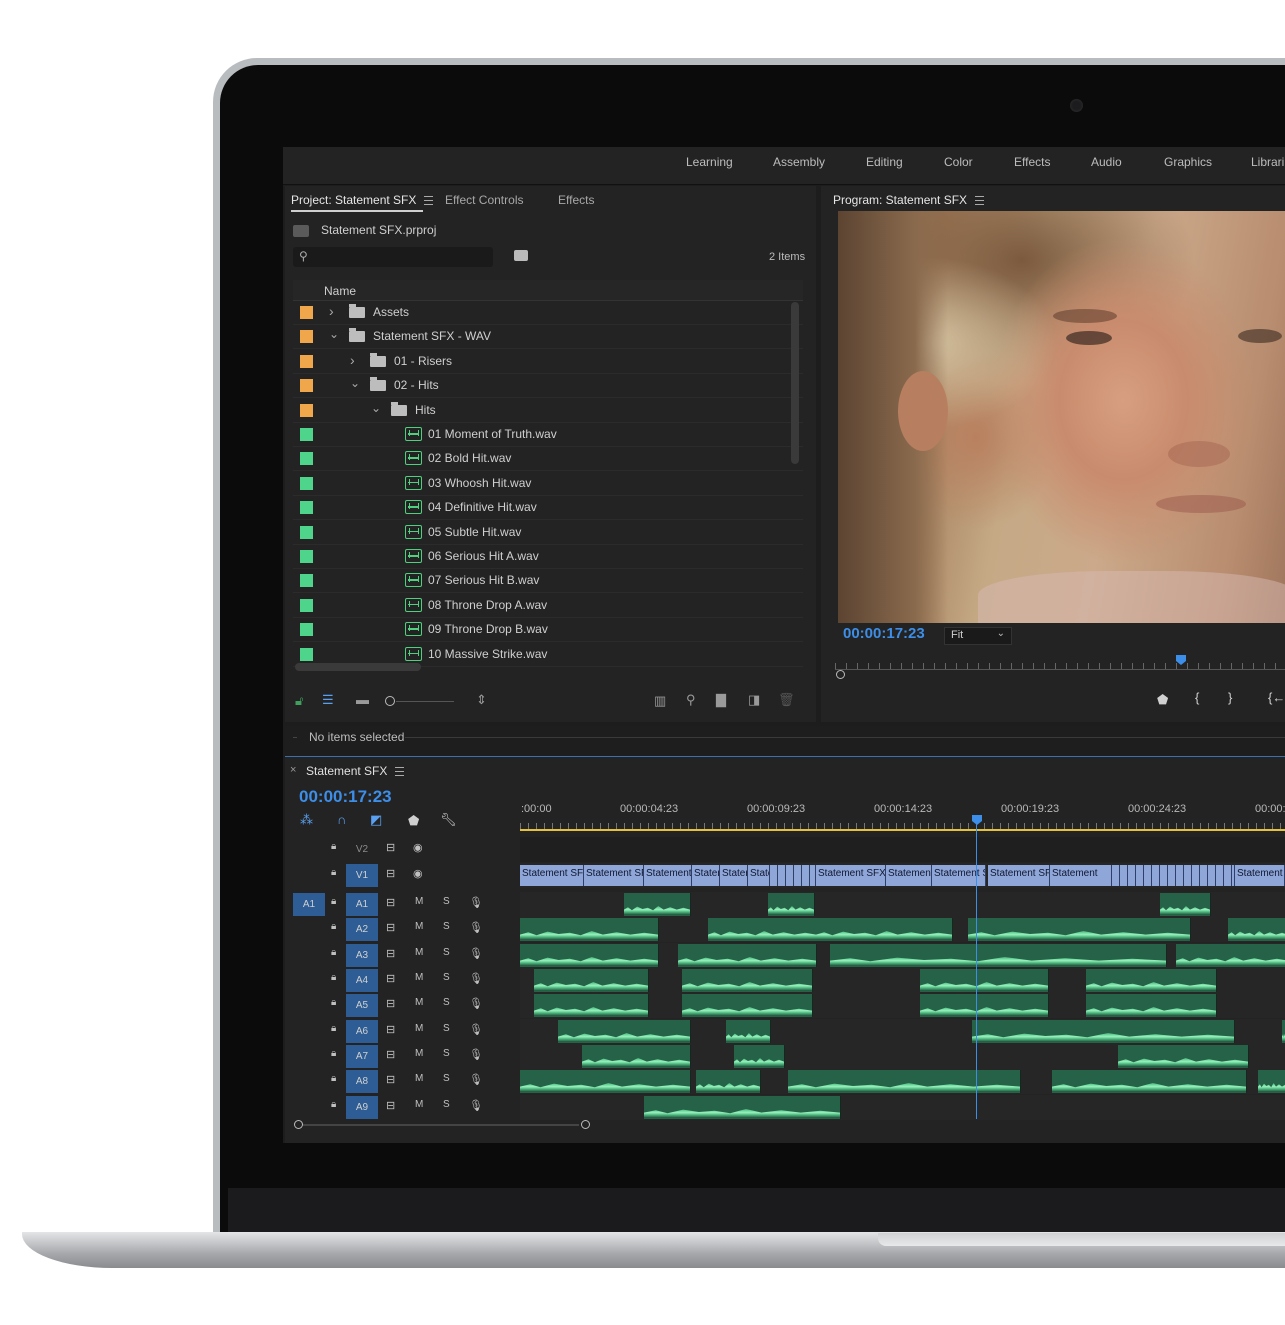 This screenshot has width=1285, height=1325. Describe the element at coordinates (548, 556) in the screenshot. I see `project-item-row: 06 Serious Hit A.wav` at that location.